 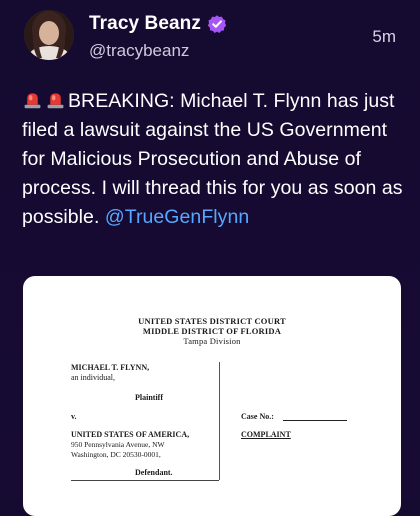 I want to click on display-name: Tracy Beanz, so click(x=145, y=24).